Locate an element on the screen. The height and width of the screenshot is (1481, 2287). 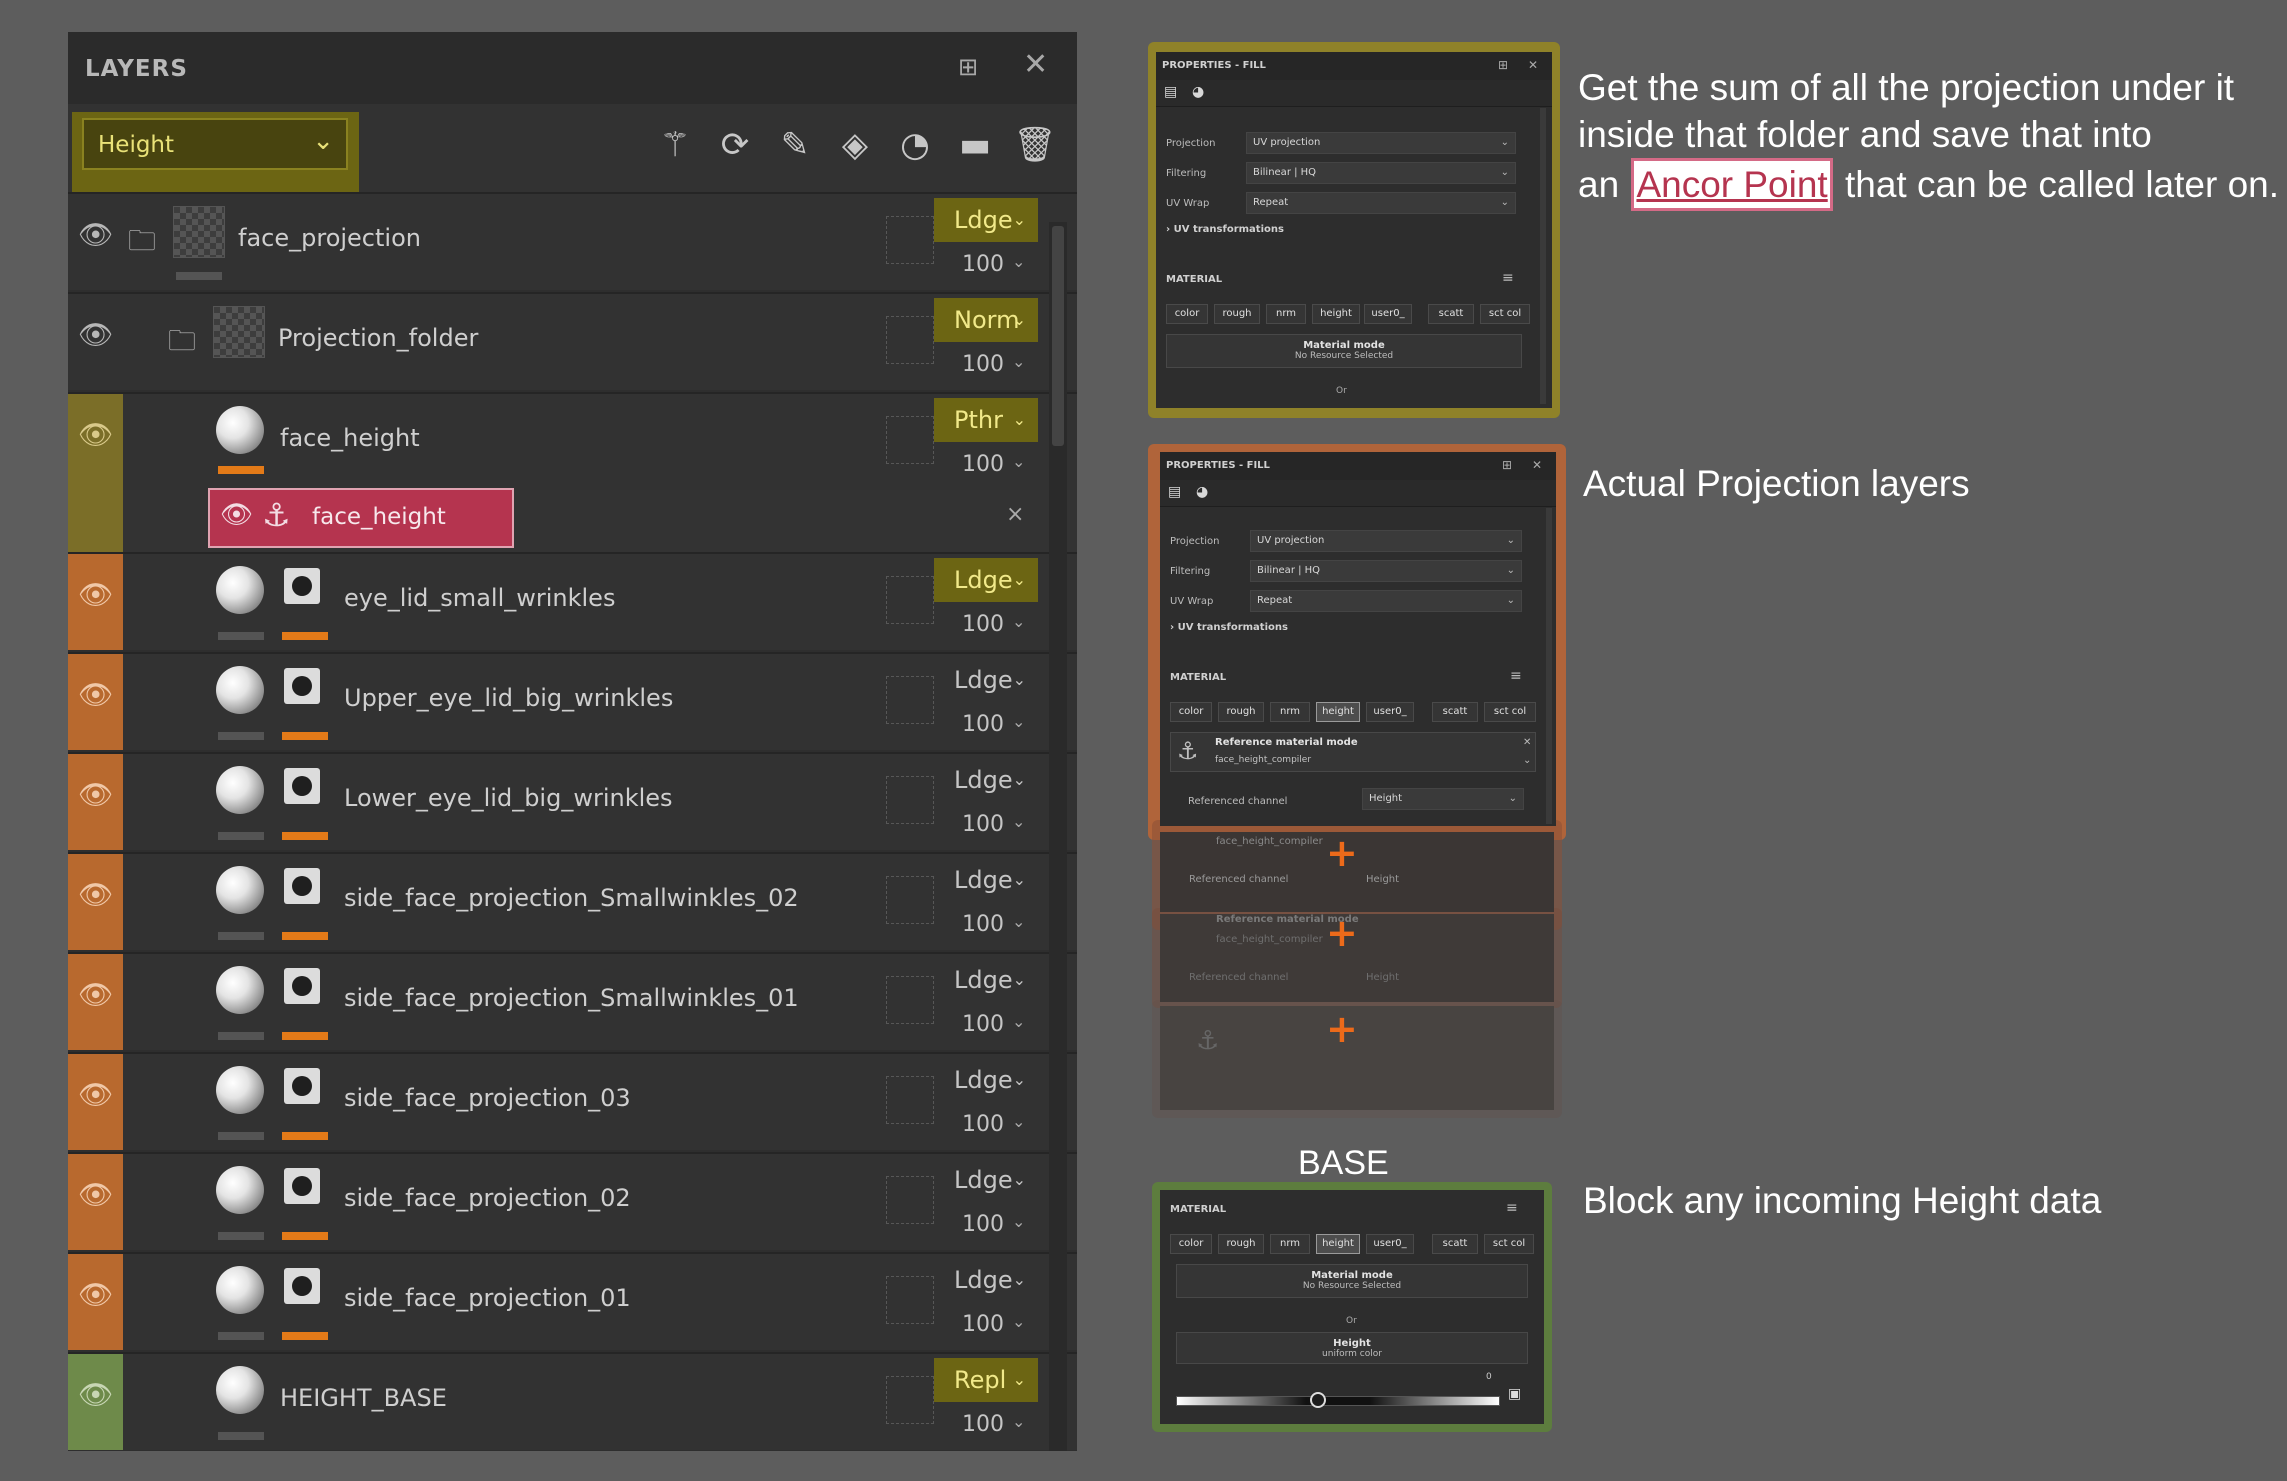
layer-row-projection: 👁 side_face_projection_01 Ldge ⌄ 100 ⌄ is located at coordinates (572, 1301).